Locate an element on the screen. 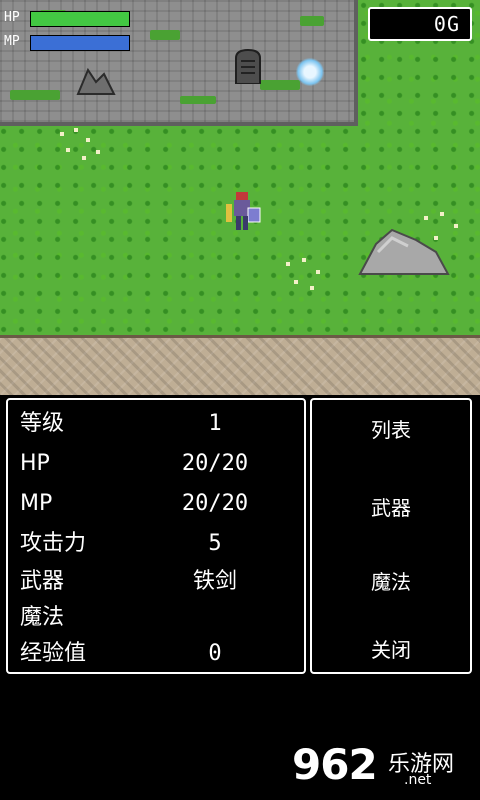 This screenshot has width=480, height=800. stat-name: 经验值 is located at coordinates (53, 653).